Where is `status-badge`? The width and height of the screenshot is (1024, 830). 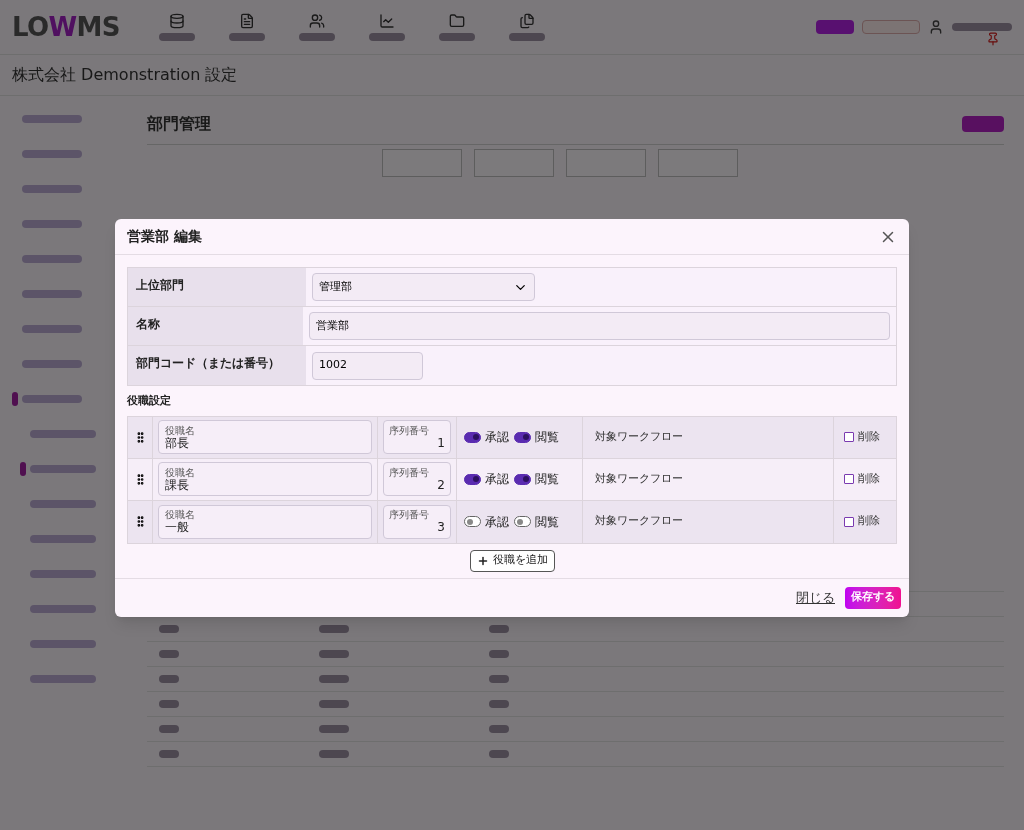
status-badge is located at coordinates (891, 27).